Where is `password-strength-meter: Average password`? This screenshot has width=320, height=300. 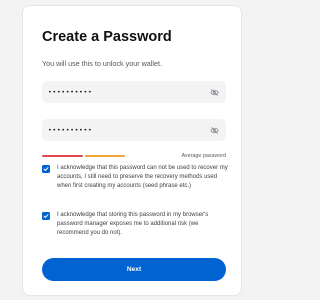
password-strength-meter: Average password is located at coordinates (134, 158).